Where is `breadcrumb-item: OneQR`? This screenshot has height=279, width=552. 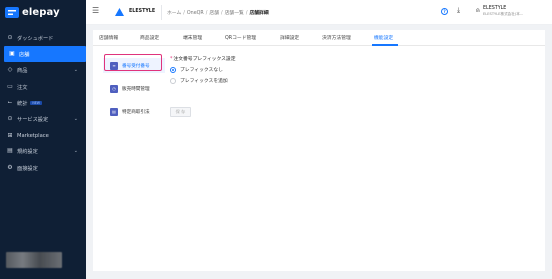 breadcrumb-item: OneQR is located at coordinates (195, 13).